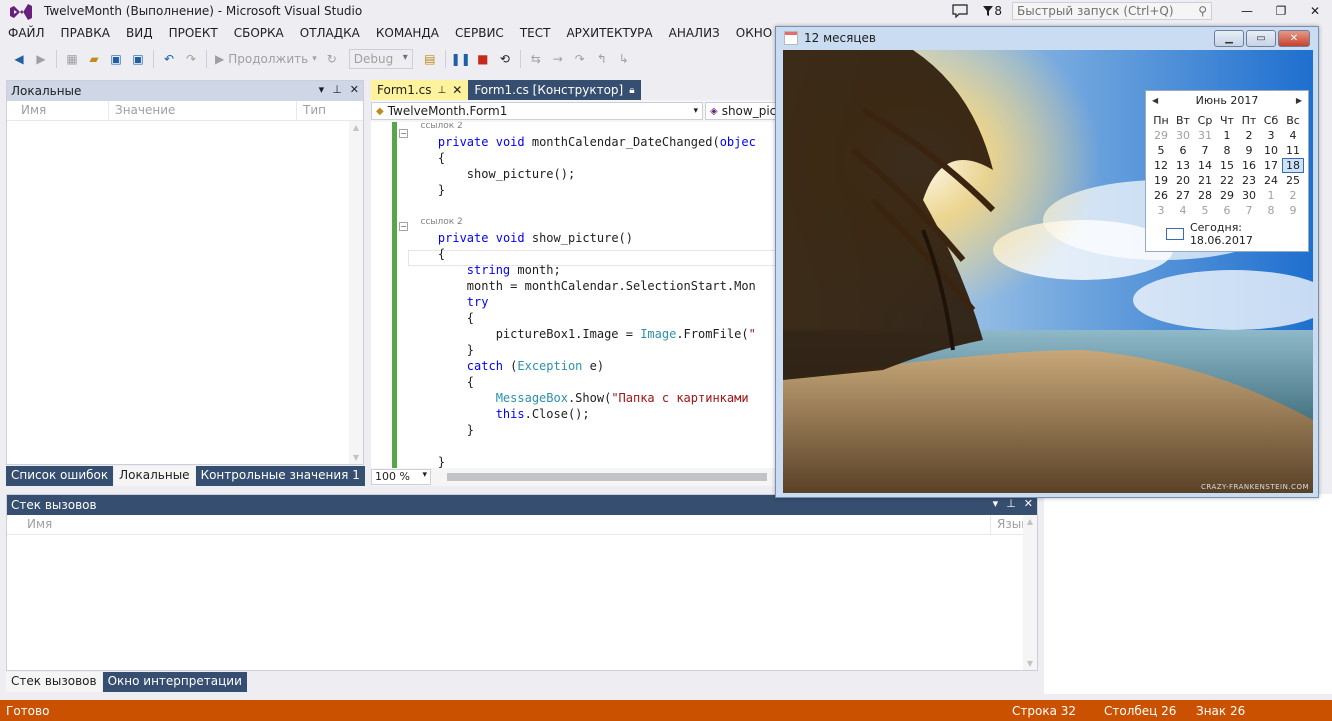 The height and width of the screenshot is (721, 1332). I want to click on form-close-button: ✕, so click(1294, 38).